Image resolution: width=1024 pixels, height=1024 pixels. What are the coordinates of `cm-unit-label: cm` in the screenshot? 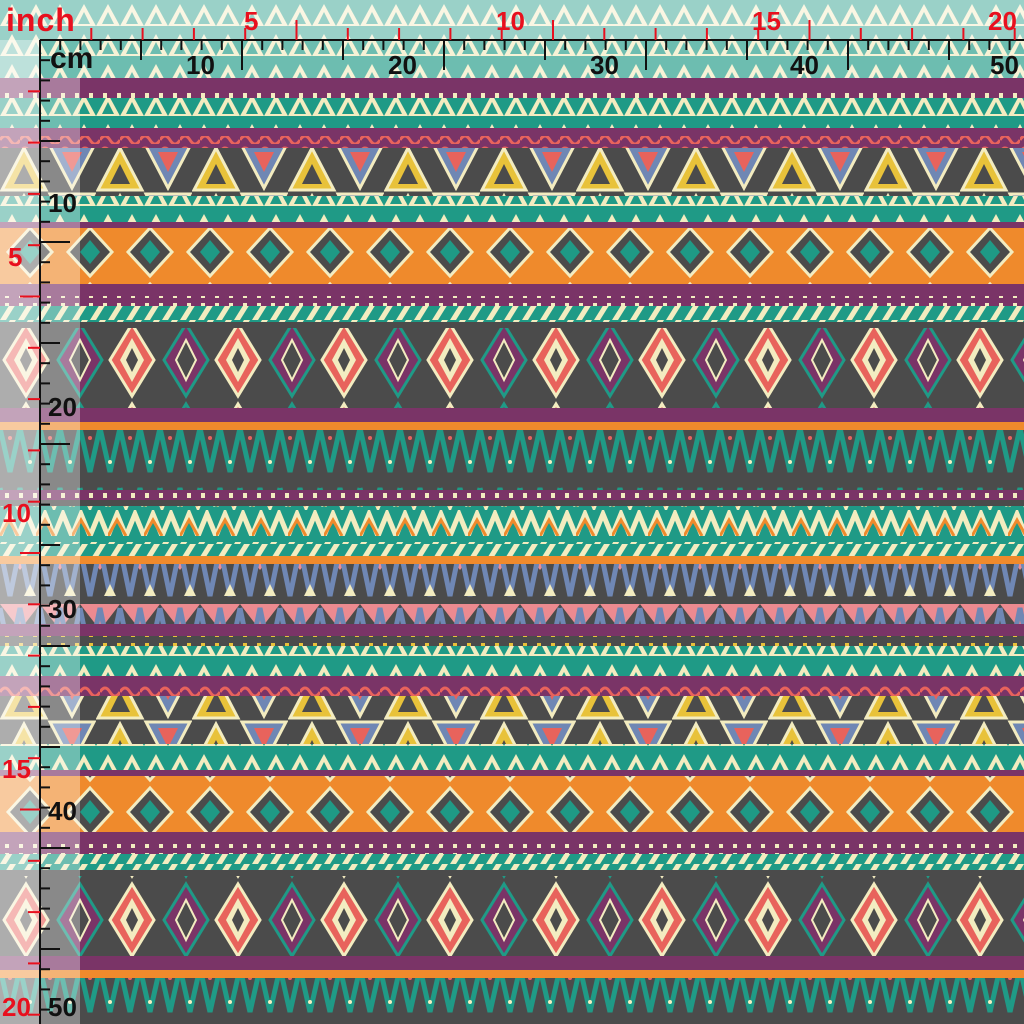 It's located at (72, 58).